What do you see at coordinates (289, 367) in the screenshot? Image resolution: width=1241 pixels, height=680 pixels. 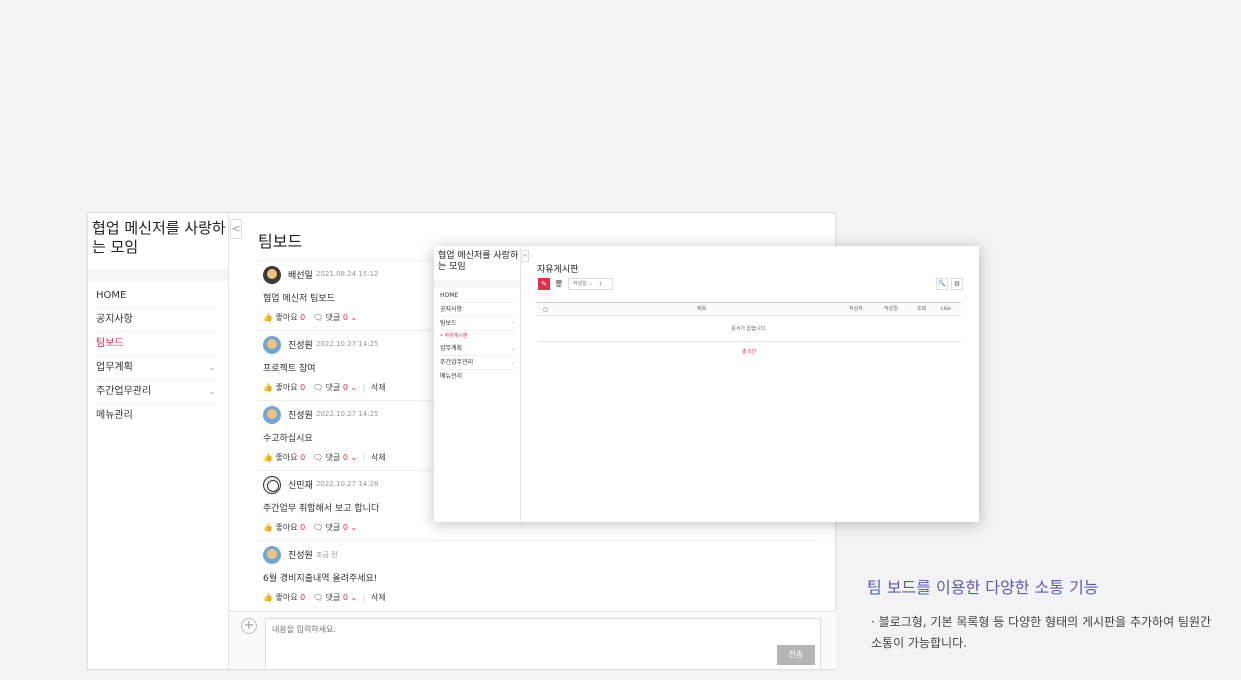 I see `post-content: 프로젝트 참여` at bounding box center [289, 367].